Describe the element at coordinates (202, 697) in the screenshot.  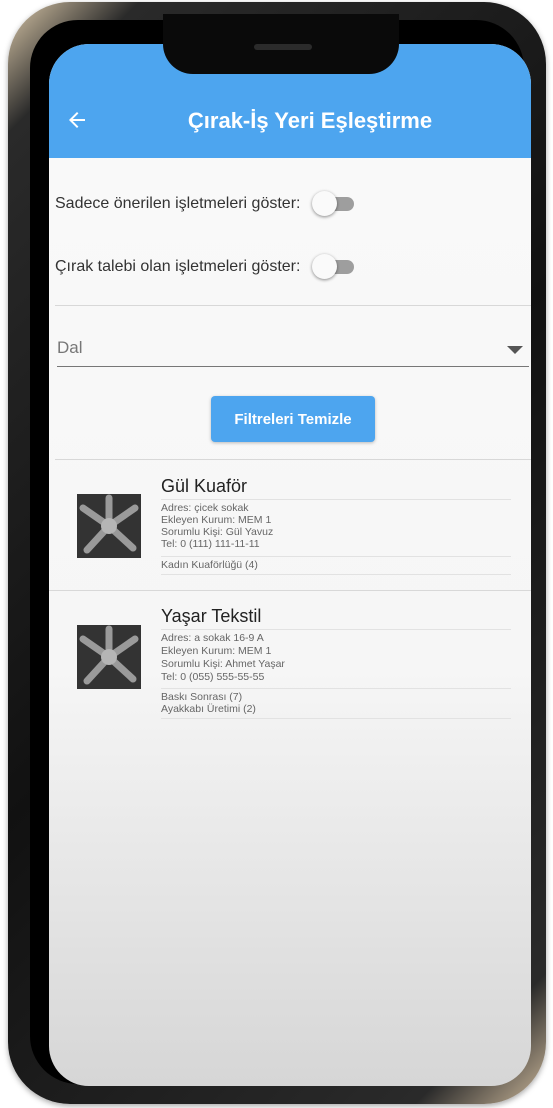
I see `business-branch: Baskı Sonrası (7)` at that location.